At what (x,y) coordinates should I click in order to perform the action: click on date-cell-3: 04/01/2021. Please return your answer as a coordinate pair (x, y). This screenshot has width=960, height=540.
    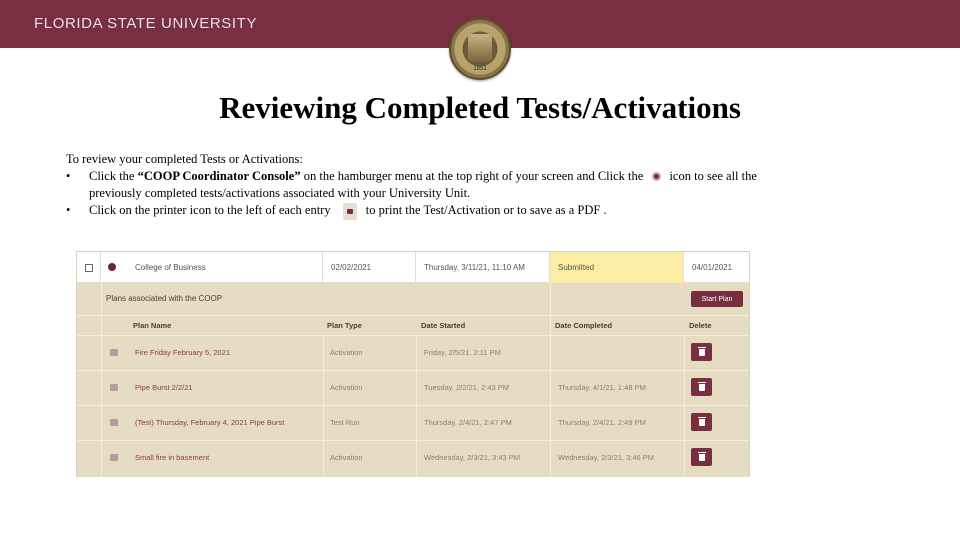
    Looking at the image, I should click on (716, 267).